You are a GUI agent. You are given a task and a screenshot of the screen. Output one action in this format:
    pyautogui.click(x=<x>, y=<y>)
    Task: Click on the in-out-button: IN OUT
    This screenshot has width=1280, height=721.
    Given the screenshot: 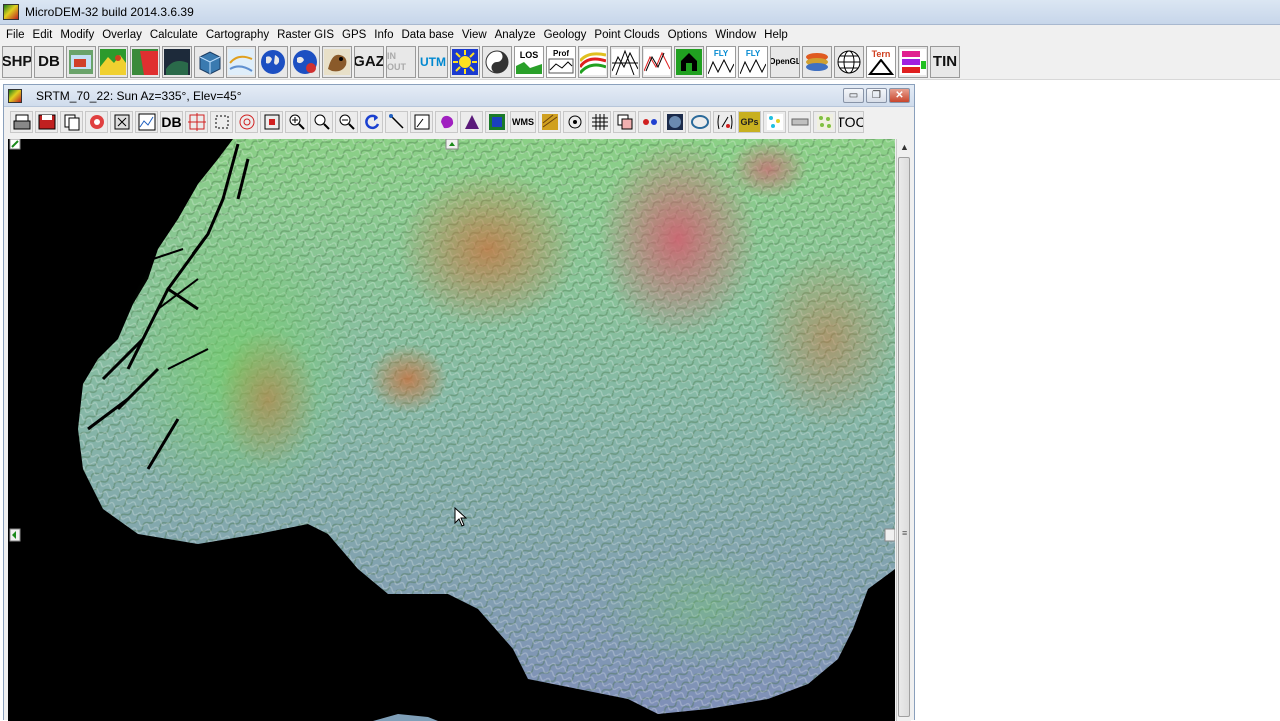 What is the action you would take?
    pyautogui.click(x=401, y=61)
    